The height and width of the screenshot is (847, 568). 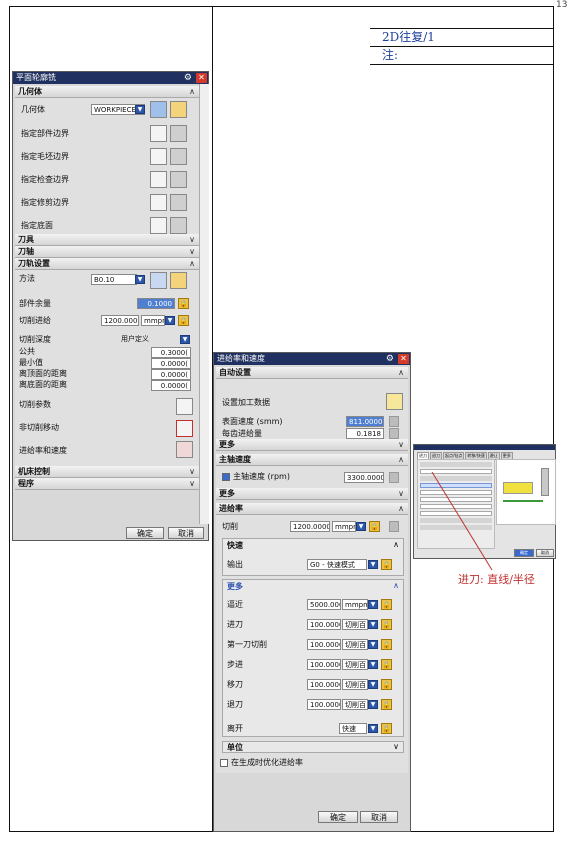 What do you see at coordinates (114, 279) in the screenshot?
I see `method-select: B0.10` at bounding box center [114, 279].